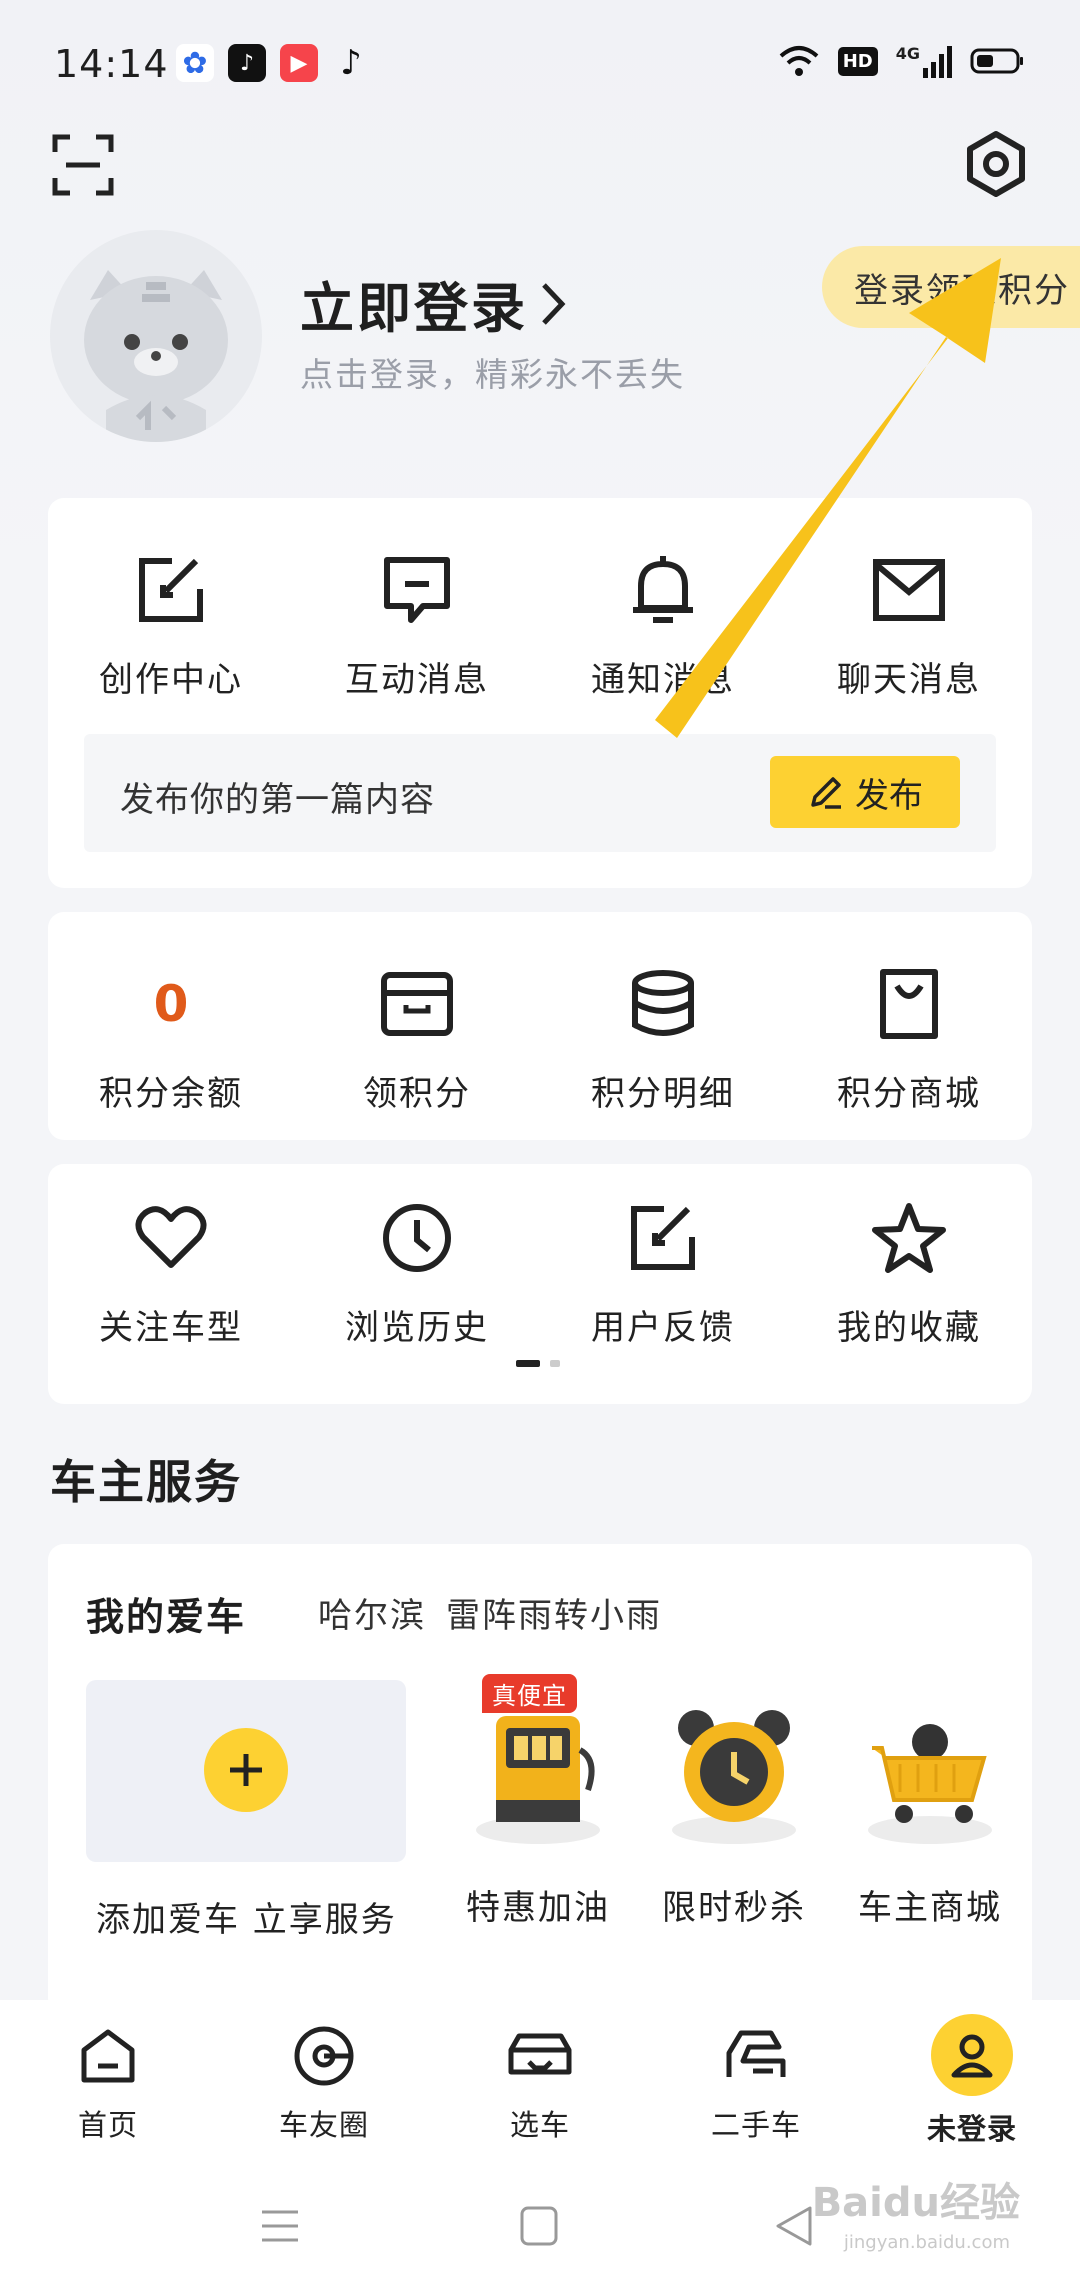  Describe the element at coordinates (909, 1094) in the screenshot. I see `item-label: 积分商城` at that location.